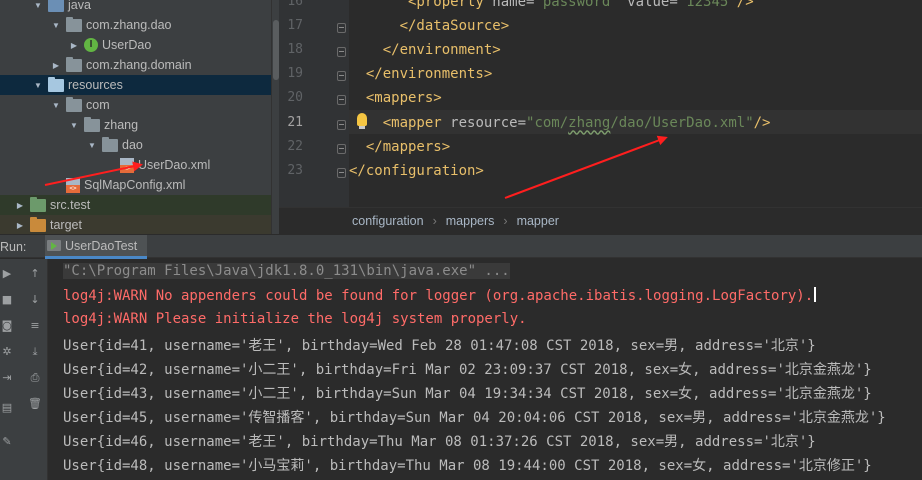 Image resolution: width=922 pixels, height=480 pixels. I want to click on restore-layout-icon: ⇥, so click(7, 378).